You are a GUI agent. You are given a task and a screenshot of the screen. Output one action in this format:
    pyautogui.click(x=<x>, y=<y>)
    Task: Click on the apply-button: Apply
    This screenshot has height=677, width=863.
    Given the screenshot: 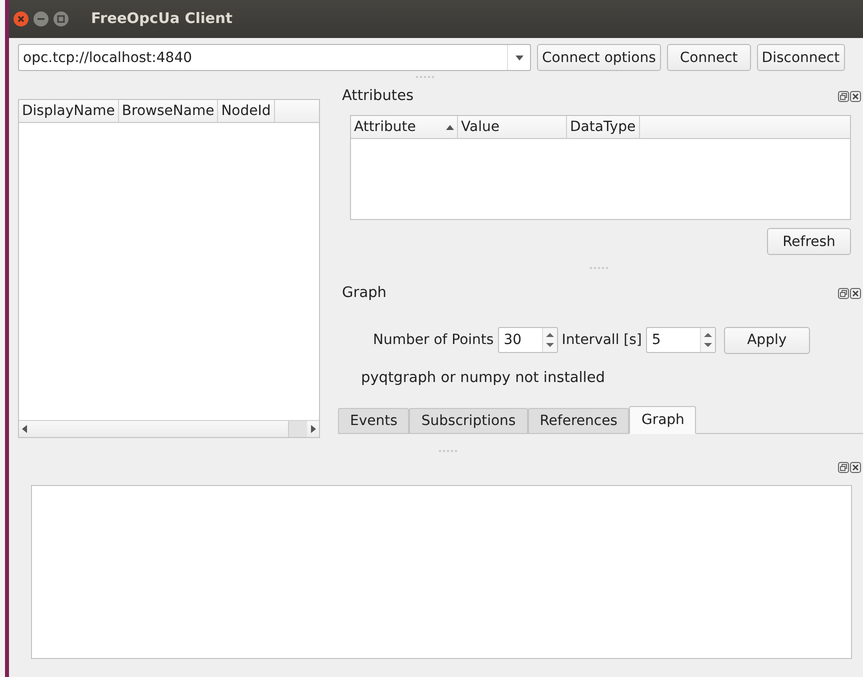 What is the action you would take?
    pyautogui.click(x=767, y=340)
    